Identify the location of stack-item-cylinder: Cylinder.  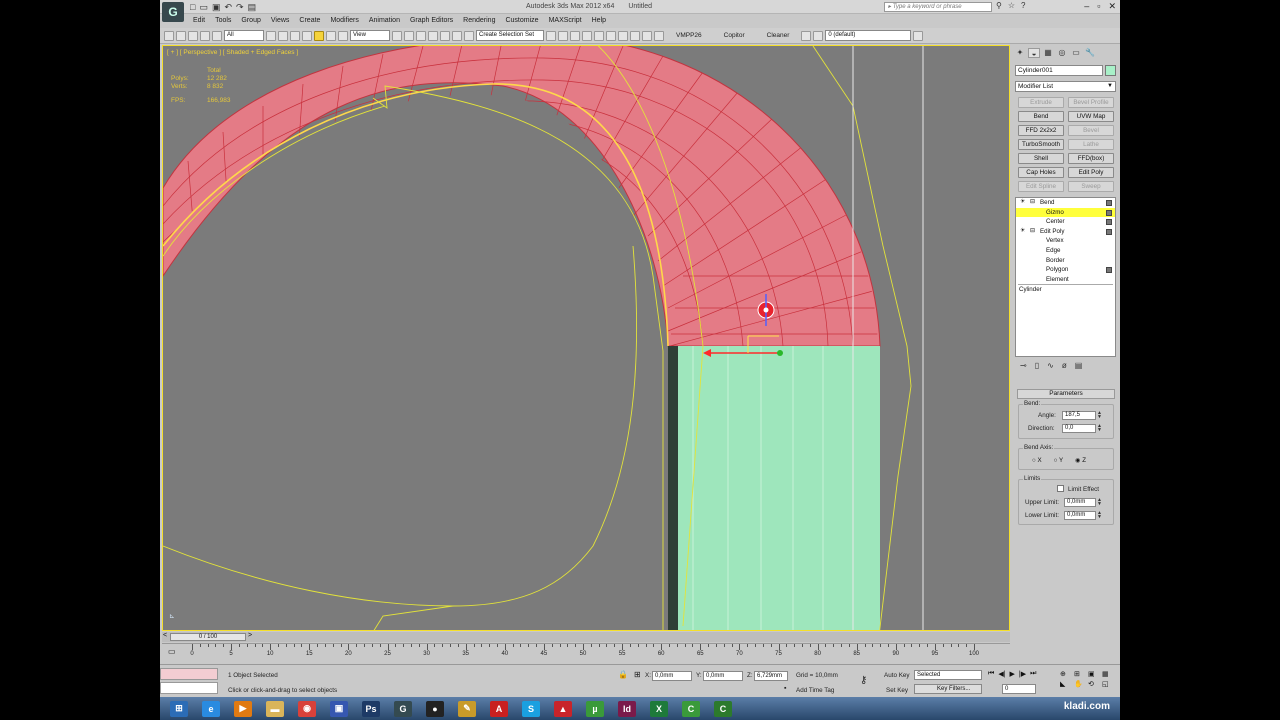
(1065, 290).